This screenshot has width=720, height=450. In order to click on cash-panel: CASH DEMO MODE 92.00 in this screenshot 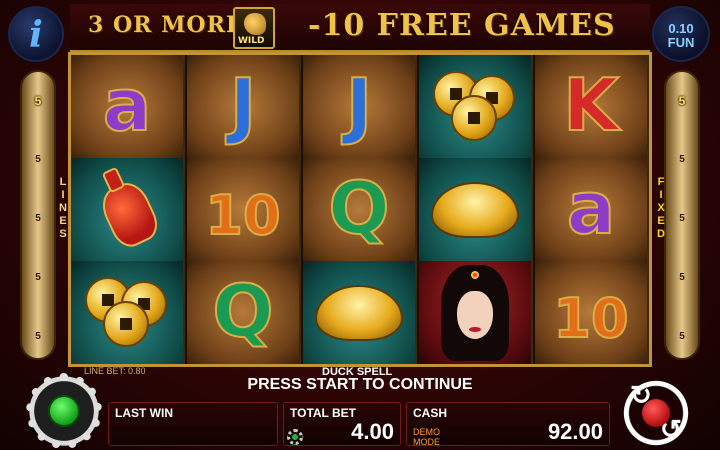, I will do `click(508, 424)`.